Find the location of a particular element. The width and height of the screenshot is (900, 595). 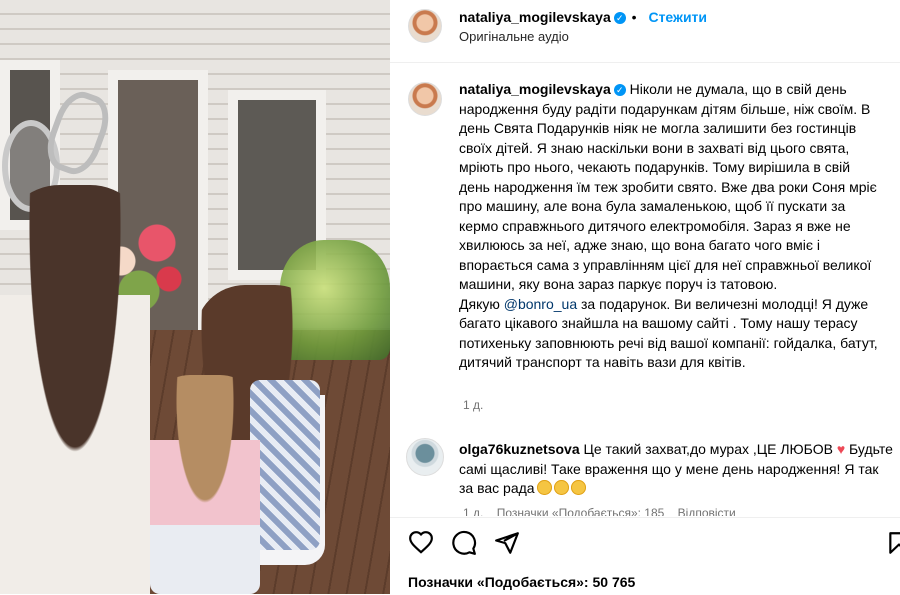

commenter-username: olga76kuznetsova is located at coordinates (519, 449).